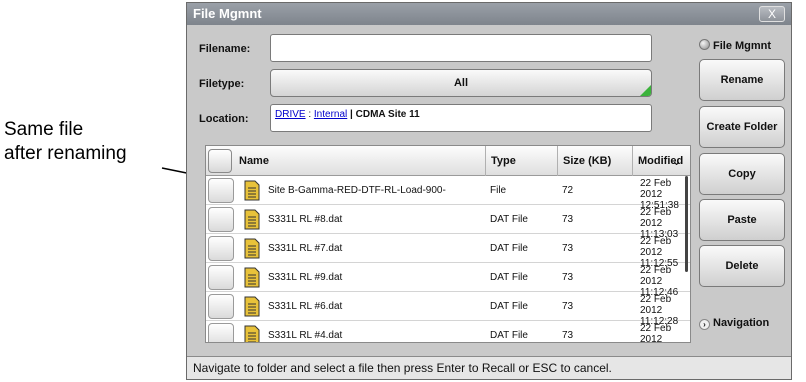 Image resolution: width=806 pixels, height=382 pixels. I want to click on filetype-button: All, so click(461, 83).